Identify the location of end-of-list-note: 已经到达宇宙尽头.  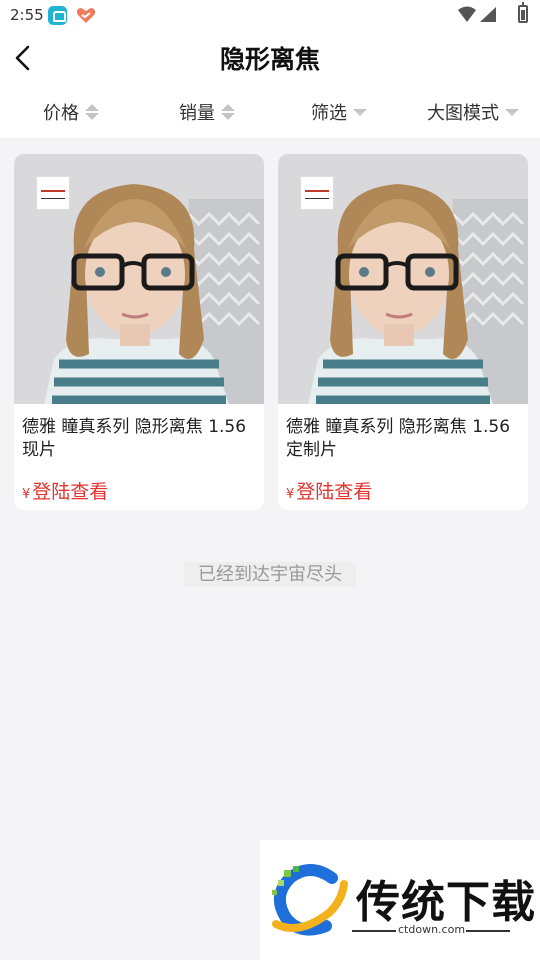
(270, 573).